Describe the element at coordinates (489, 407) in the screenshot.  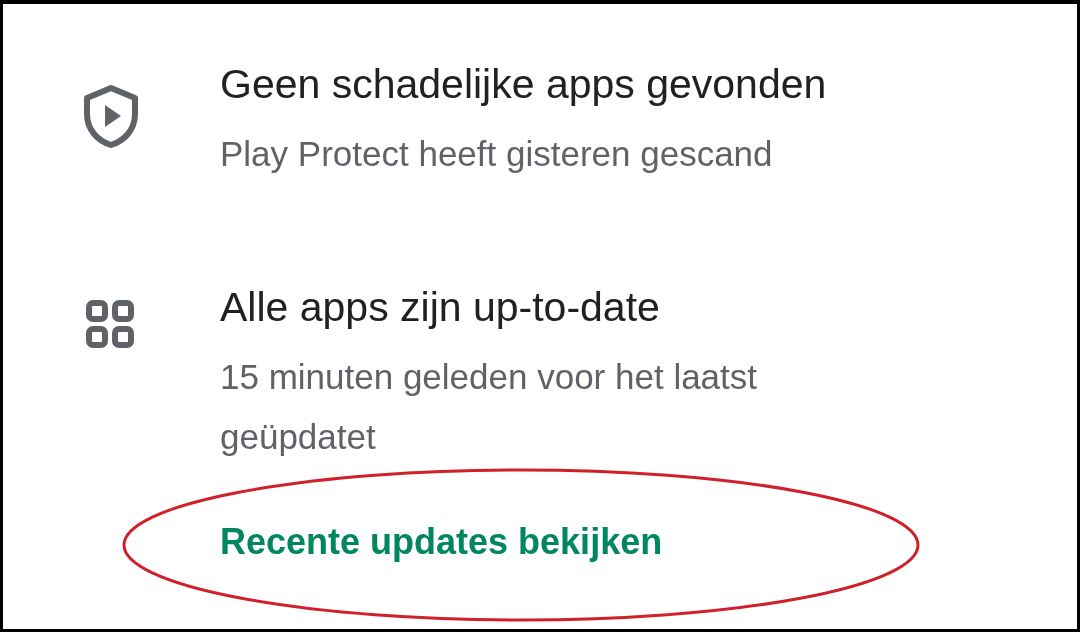
I see `item-subtitle: 15 minuten geleden voor het laatst geüpdatet` at that location.